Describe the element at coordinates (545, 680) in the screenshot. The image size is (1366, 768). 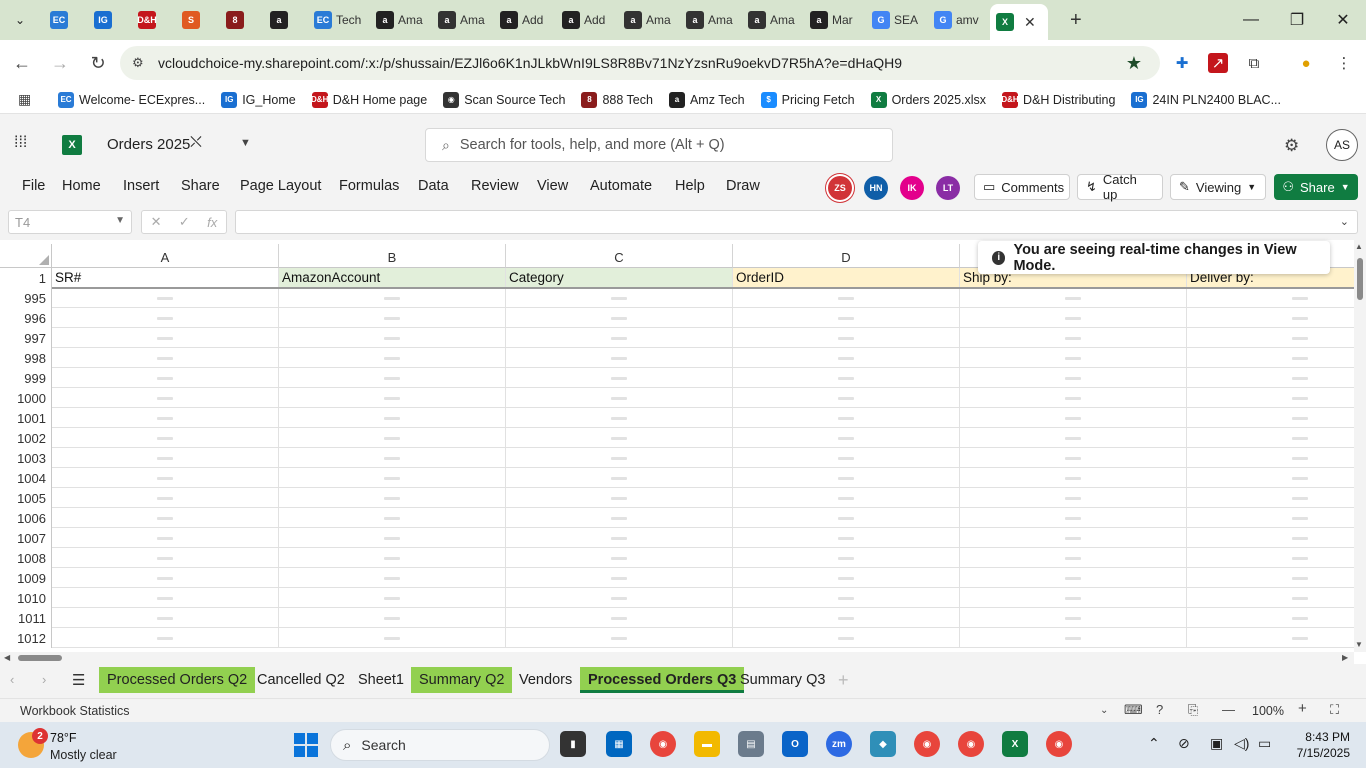
I see `sheet-tab: Vendors` at that location.